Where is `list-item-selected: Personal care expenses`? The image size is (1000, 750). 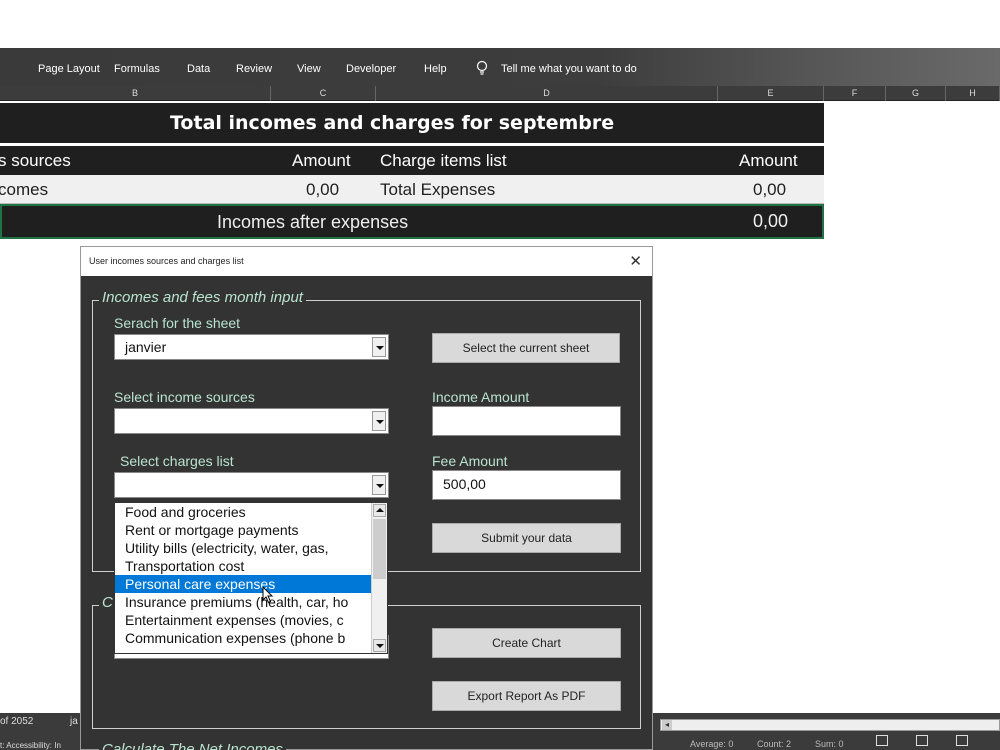 list-item-selected: Personal care expenses is located at coordinates (244, 584).